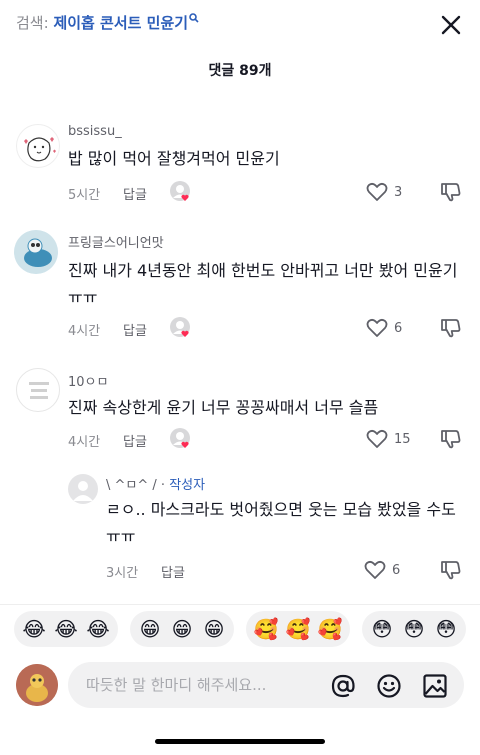 This screenshot has width=480, height=755. I want to click on comment-time: 5시간, so click(84, 195).